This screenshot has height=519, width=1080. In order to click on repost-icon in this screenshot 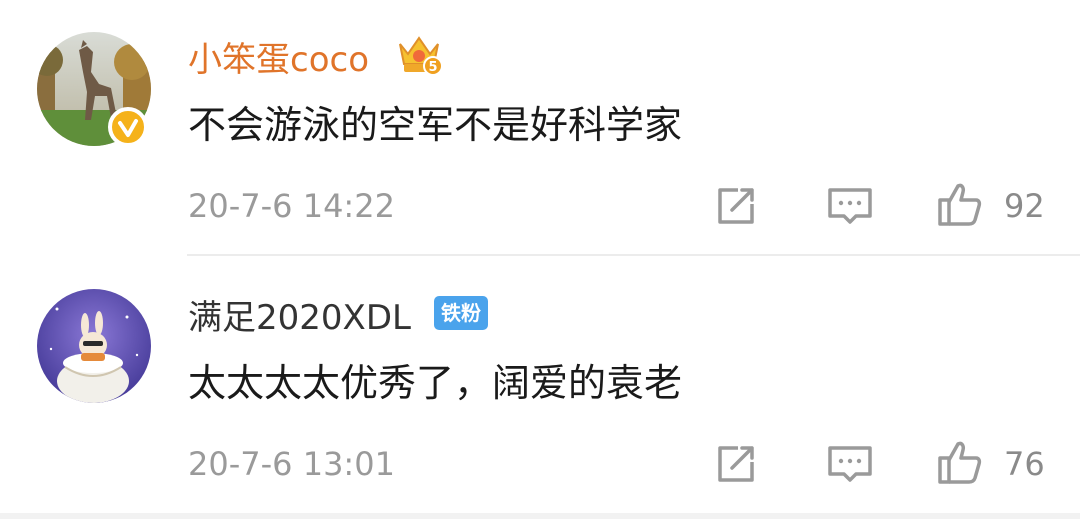, I will do `click(736, 464)`.